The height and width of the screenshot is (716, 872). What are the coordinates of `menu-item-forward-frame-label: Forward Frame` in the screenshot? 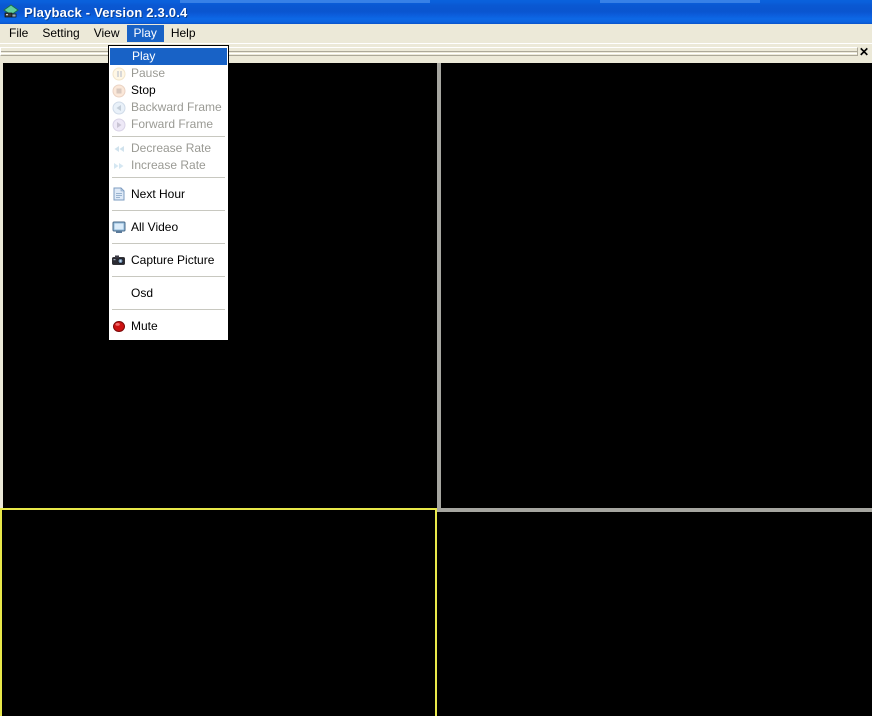 It's located at (172, 124).